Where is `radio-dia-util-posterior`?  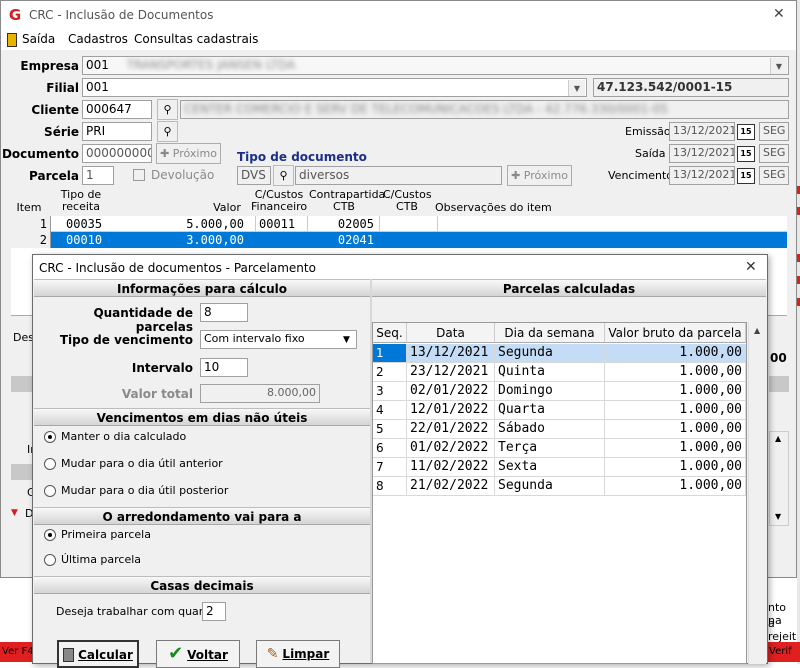
radio-dia-util-posterior is located at coordinates (50, 491).